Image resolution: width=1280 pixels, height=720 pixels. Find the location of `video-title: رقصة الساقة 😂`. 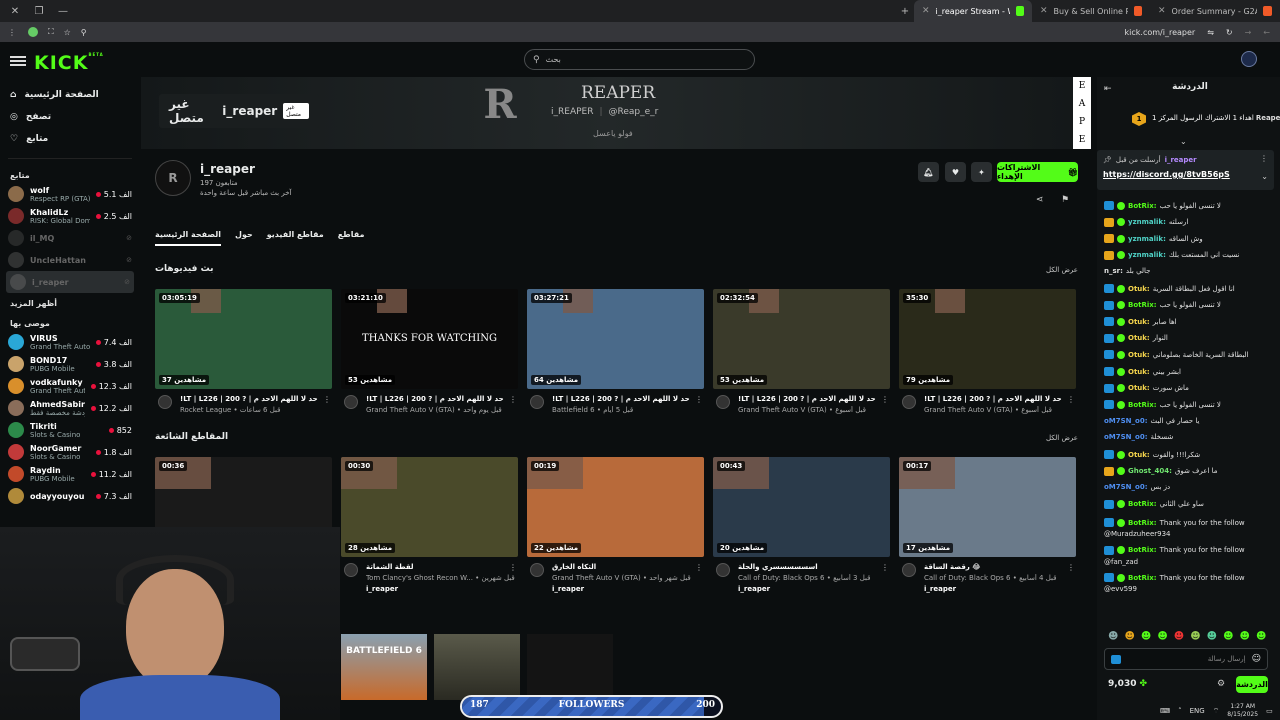

video-title: رقصة الساقة 😂 is located at coordinates (999, 567).